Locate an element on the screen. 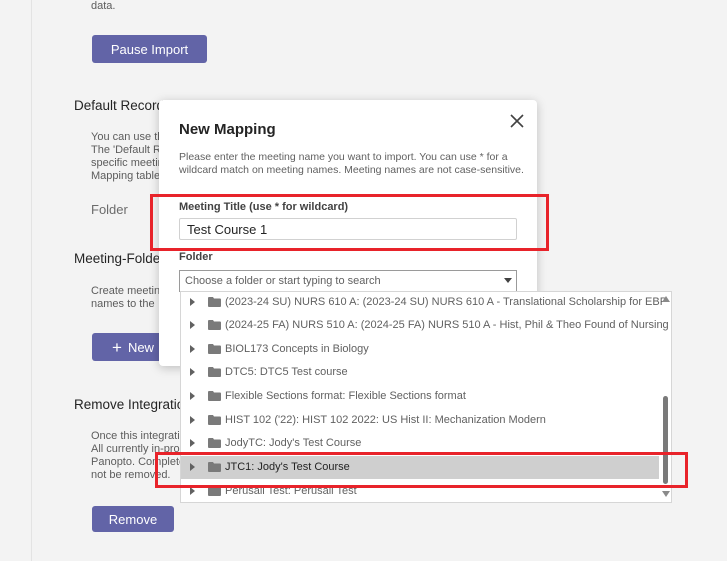 This screenshot has width=727, height=561. scroll-thumb is located at coordinates (665, 440).